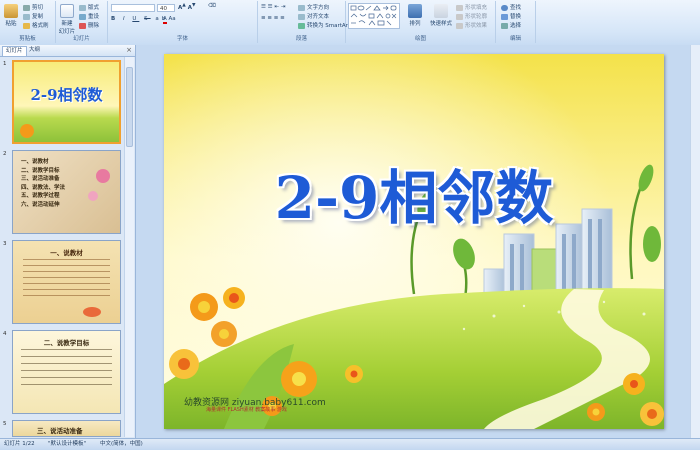 This screenshot has width=700, height=450. I want to click on slide-number: 4, so click(5, 334).